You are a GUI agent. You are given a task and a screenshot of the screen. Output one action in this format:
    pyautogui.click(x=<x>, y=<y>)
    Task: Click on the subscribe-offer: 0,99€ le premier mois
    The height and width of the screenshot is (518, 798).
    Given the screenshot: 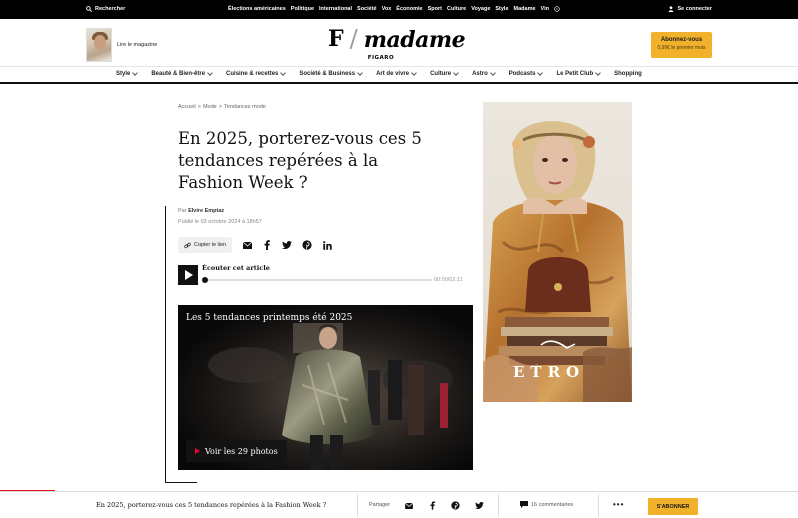 What is the action you would take?
    pyautogui.click(x=681, y=48)
    